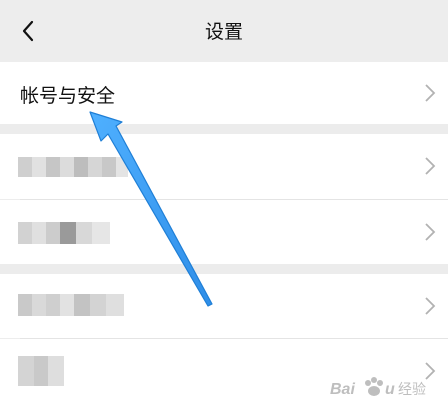 The height and width of the screenshot is (406, 448). Describe the element at coordinates (378, 387) in the screenshot. I see `watermark-logo: Bai u 经验` at that location.